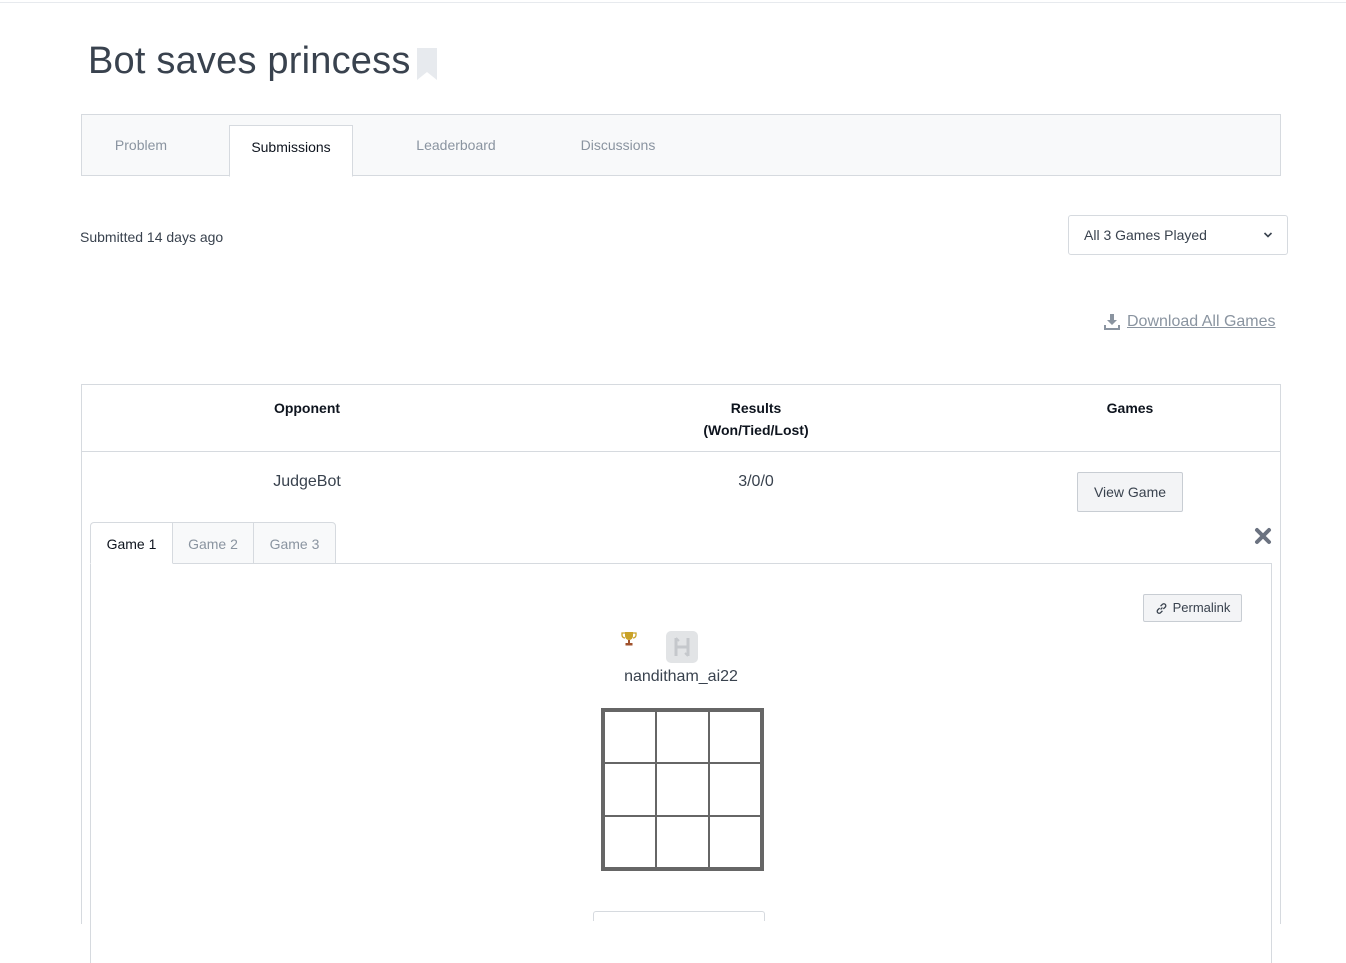 Image resolution: width=1346 pixels, height=963 pixels. Describe the element at coordinates (307, 408) in the screenshot. I see `header-opponent: Opponent` at that location.